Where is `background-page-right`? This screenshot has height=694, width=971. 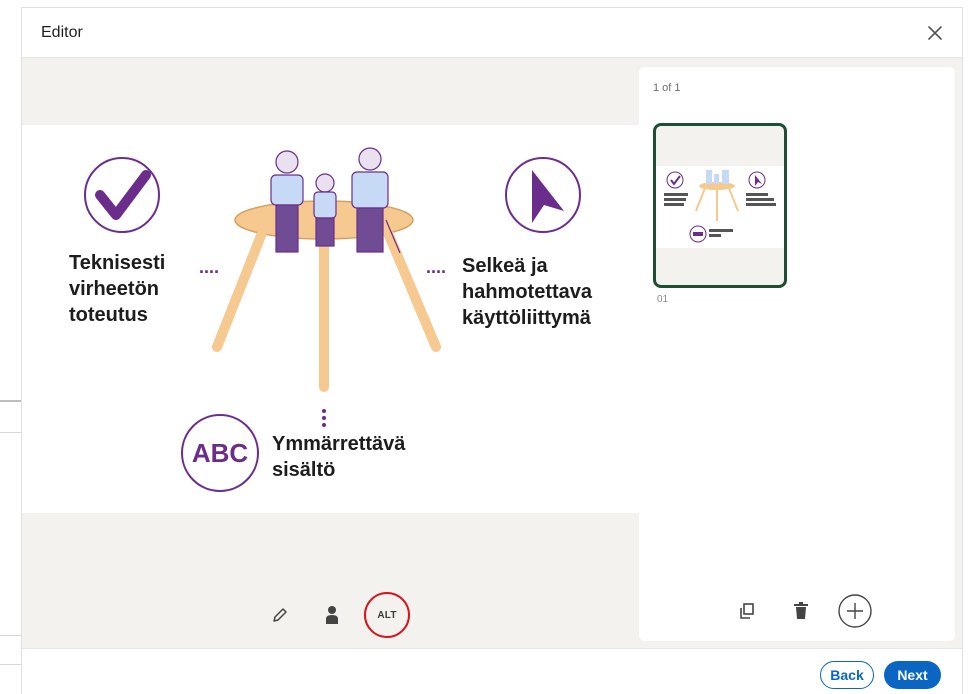
background-page-right is located at coordinates (966, 347).